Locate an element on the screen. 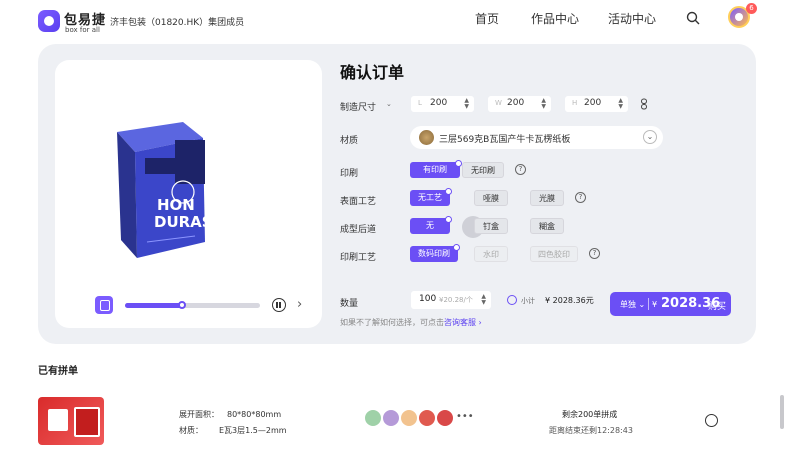  logo-icon is located at coordinates (49, 21).